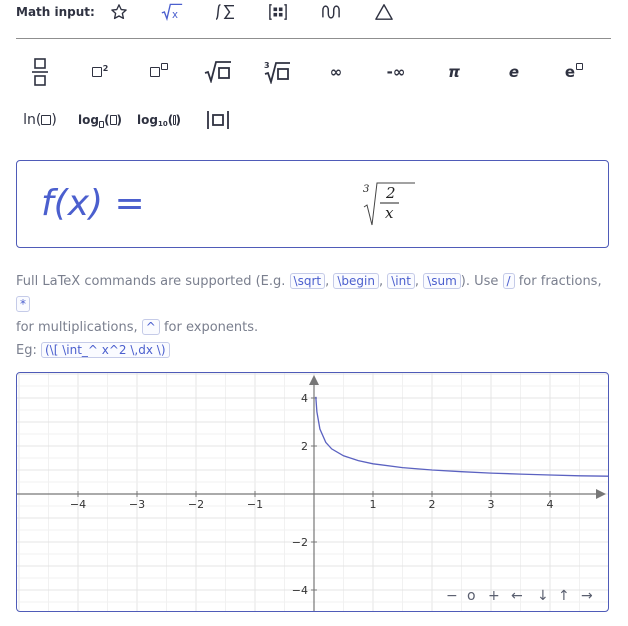  I want to click on y-tick-label: −2, so click(300, 542).